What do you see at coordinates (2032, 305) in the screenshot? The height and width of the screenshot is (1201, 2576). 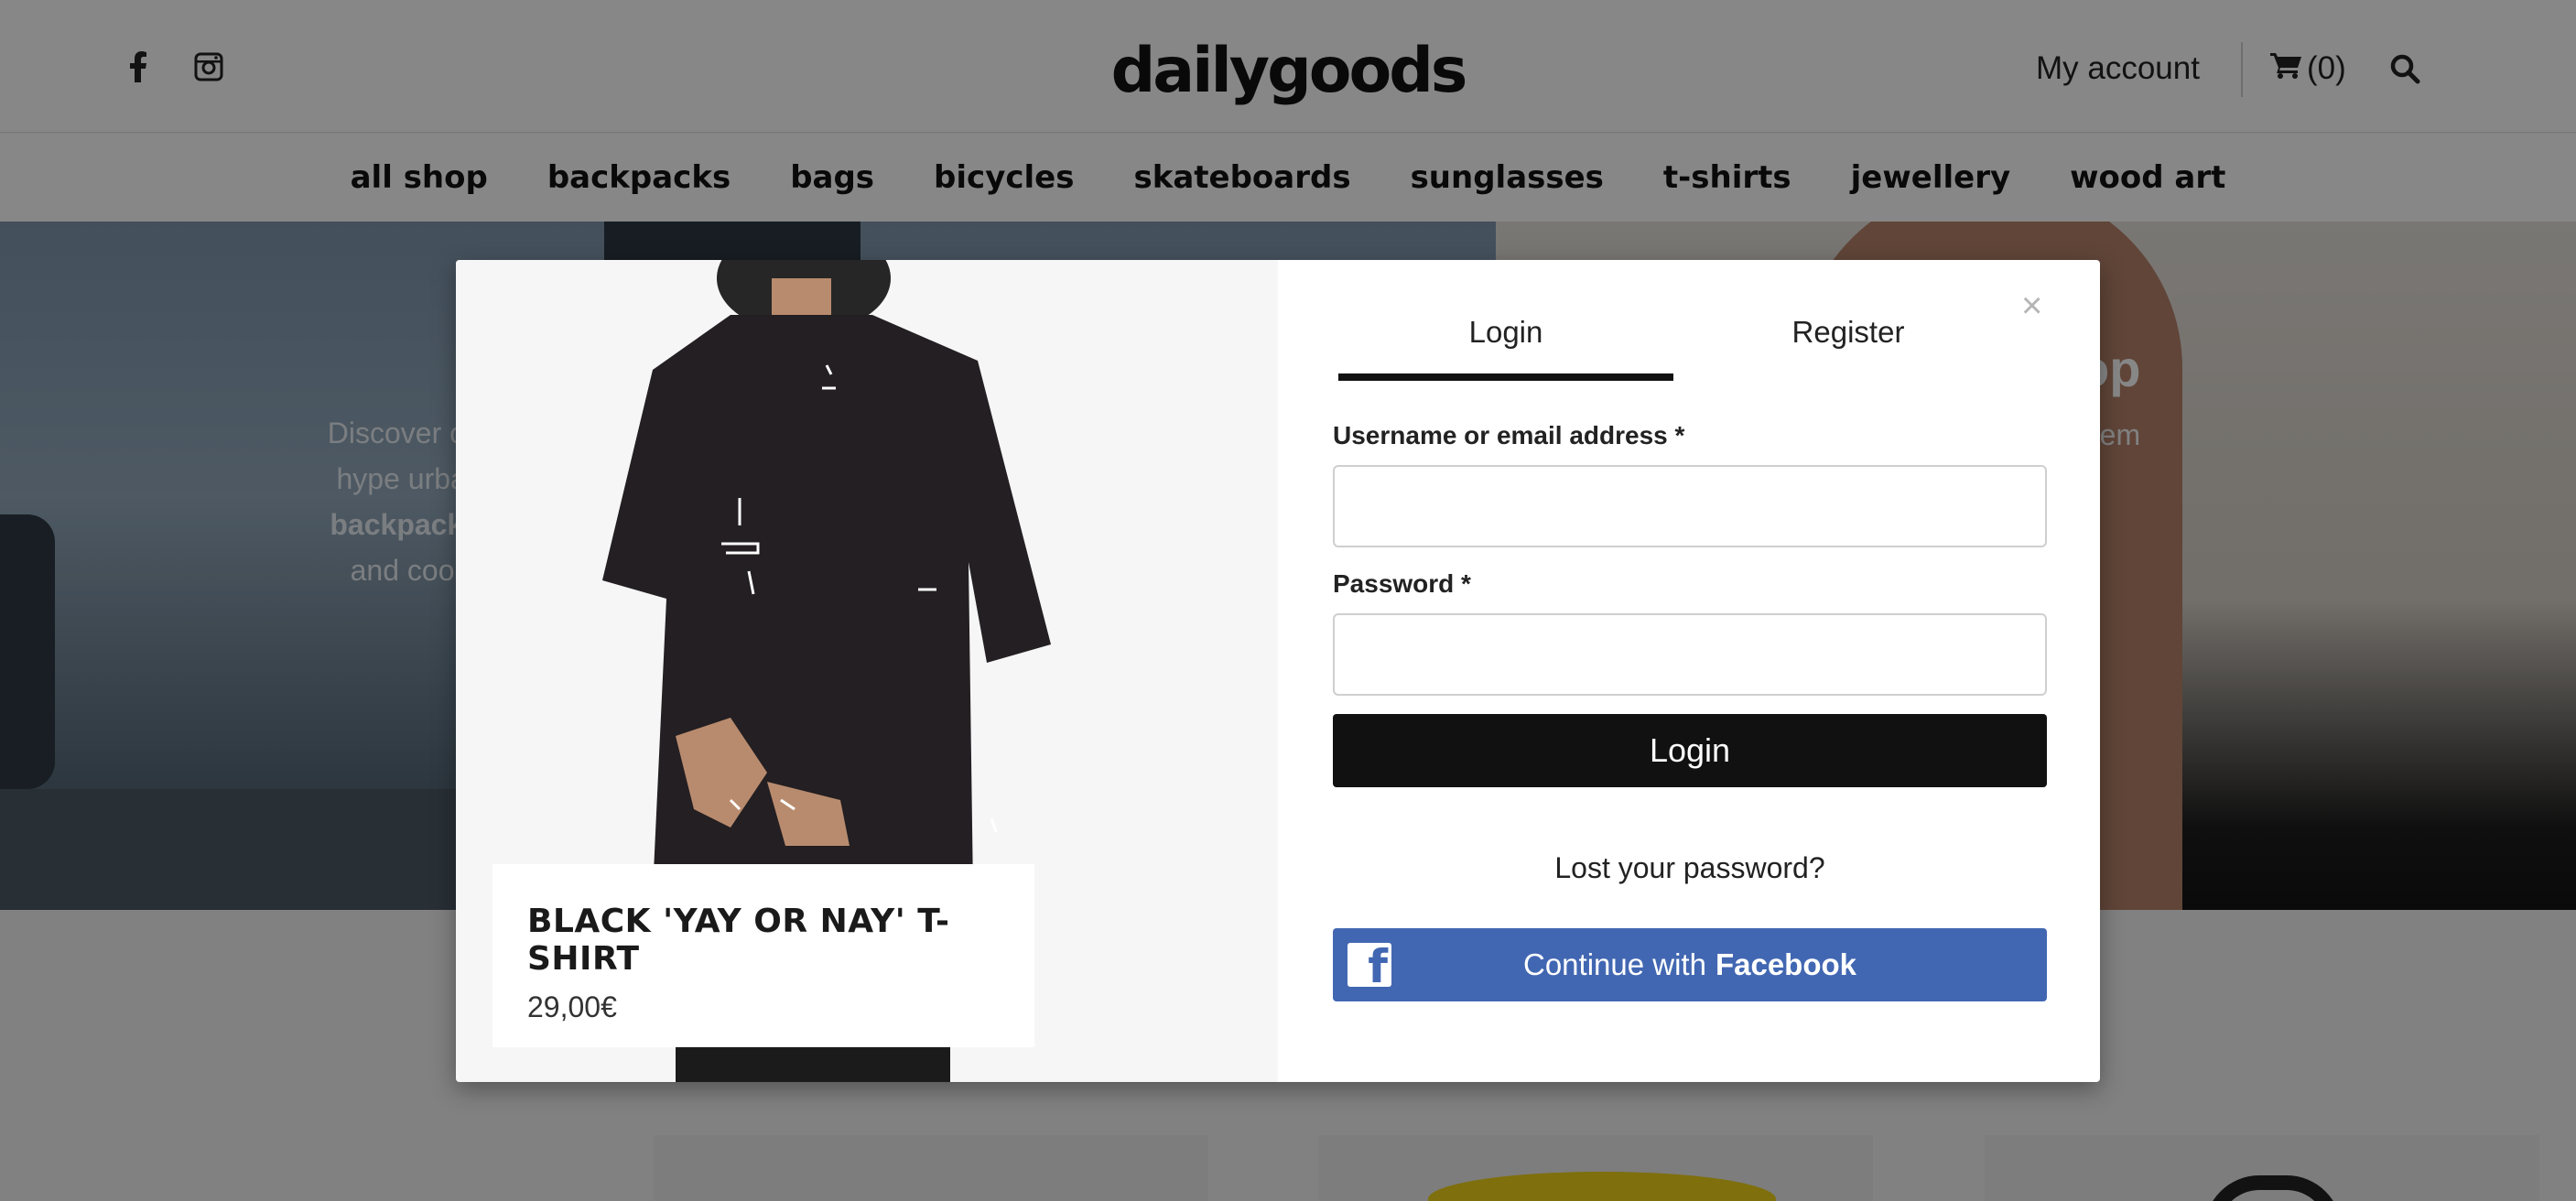 I see `close-icon: ×` at bounding box center [2032, 305].